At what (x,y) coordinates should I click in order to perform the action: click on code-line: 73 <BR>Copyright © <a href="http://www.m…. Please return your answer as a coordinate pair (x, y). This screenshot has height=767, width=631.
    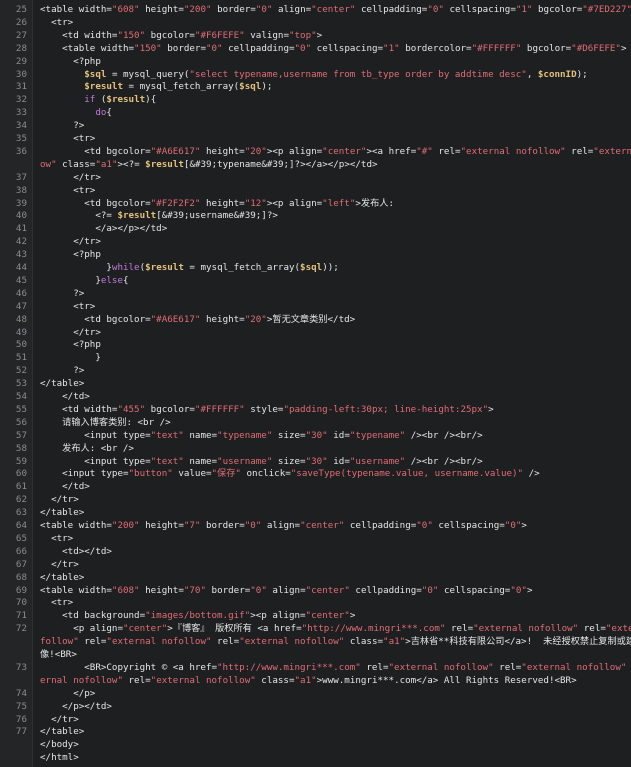
    Looking at the image, I should click on (315, 667).